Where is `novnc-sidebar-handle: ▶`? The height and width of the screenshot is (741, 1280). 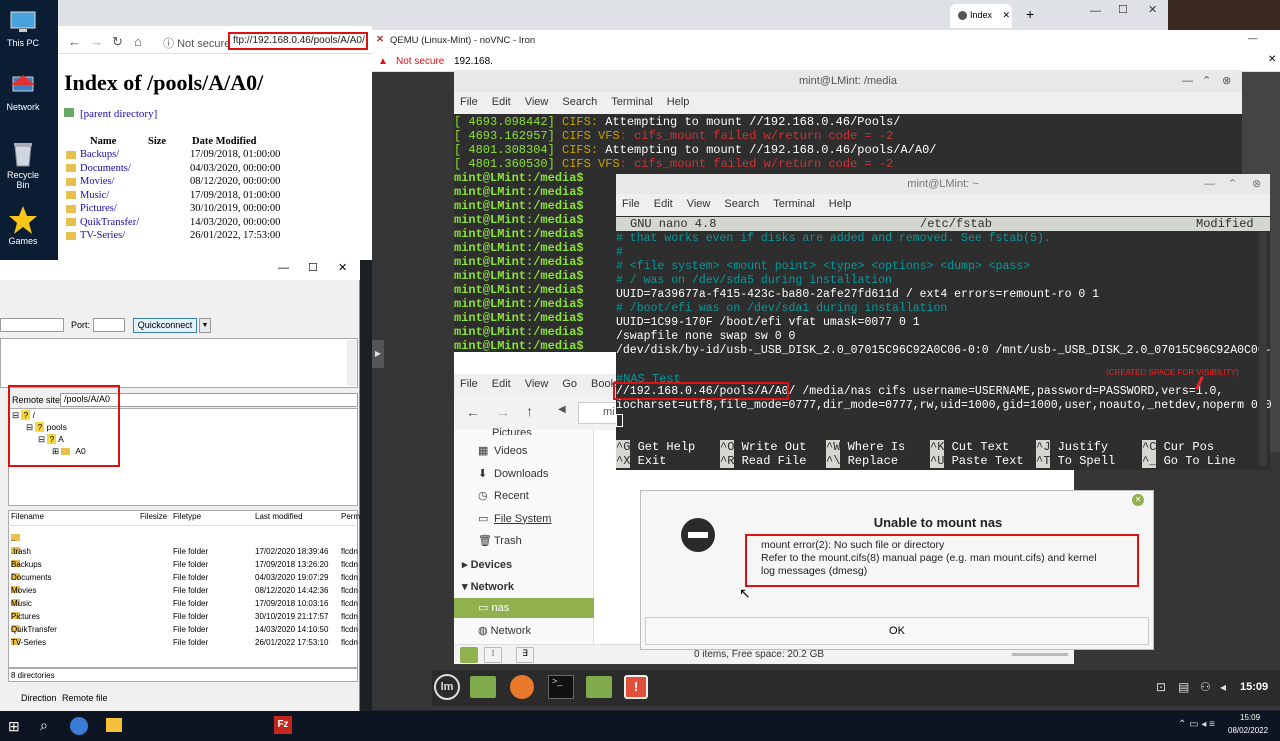 novnc-sidebar-handle: ▶ is located at coordinates (378, 354).